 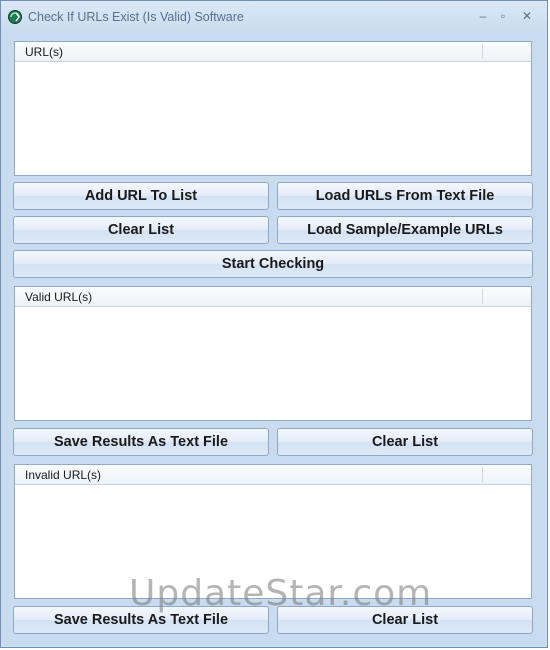 I want to click on minimize-button: –, so click(x=483, y=16).